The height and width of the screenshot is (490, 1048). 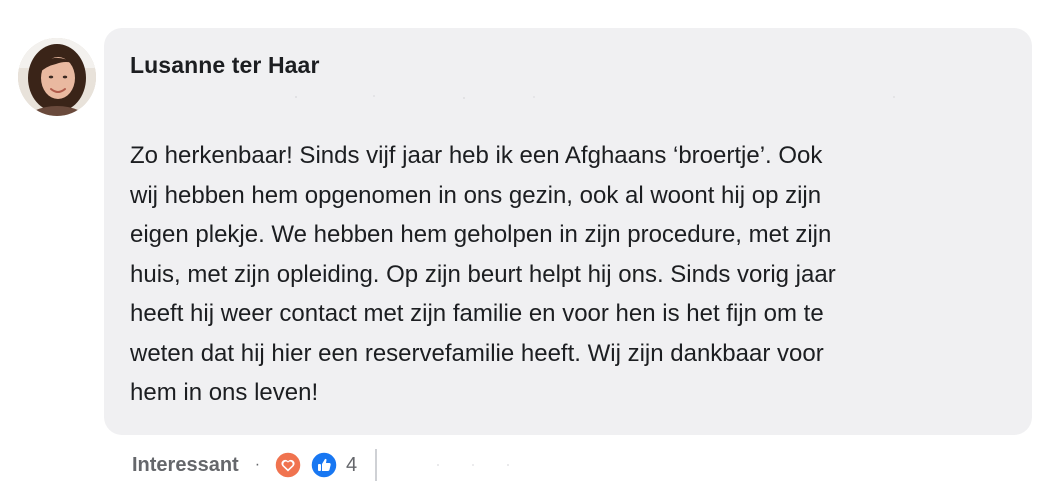 What do you see at coordinates (324, 465) in the screenshot?
I see `thumbs-up-icon` at bounding box center [324, 465].